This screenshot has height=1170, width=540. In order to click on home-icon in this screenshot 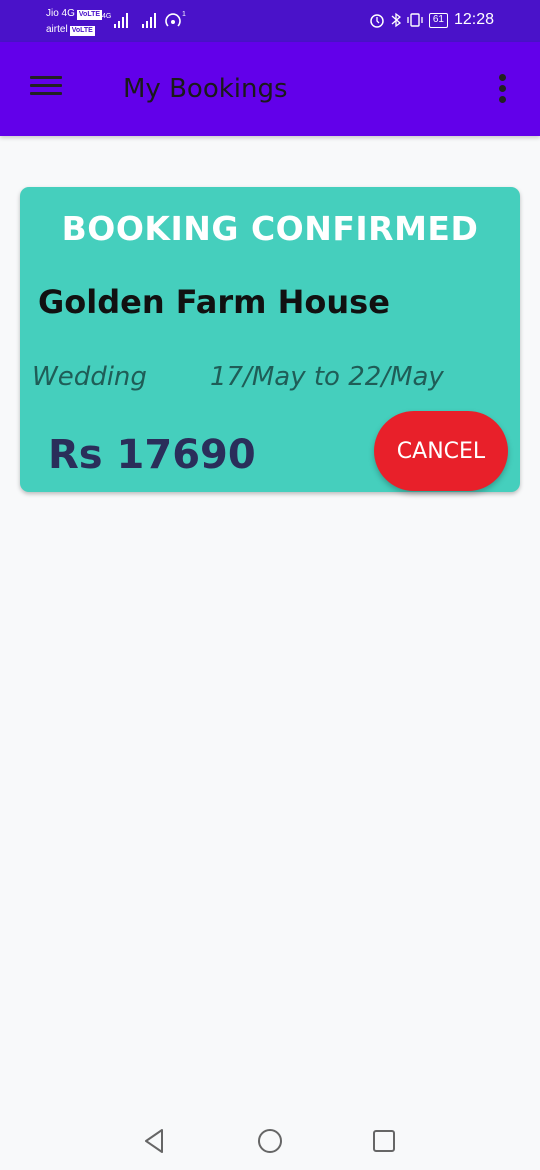, I will do `click(270, 1141)`.